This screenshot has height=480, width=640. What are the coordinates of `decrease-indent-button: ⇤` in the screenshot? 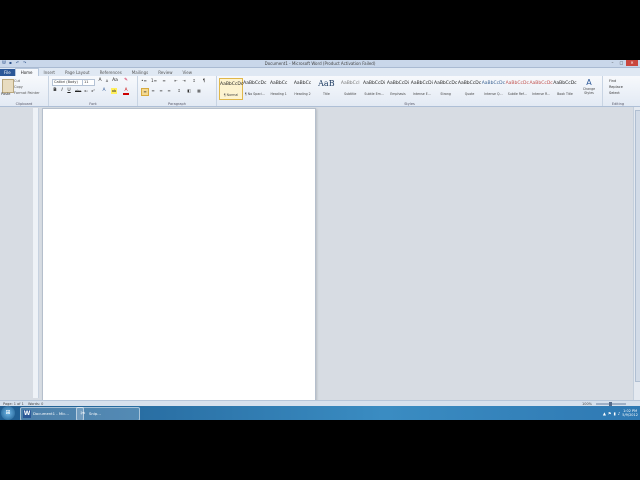 It's located at (176, 81).